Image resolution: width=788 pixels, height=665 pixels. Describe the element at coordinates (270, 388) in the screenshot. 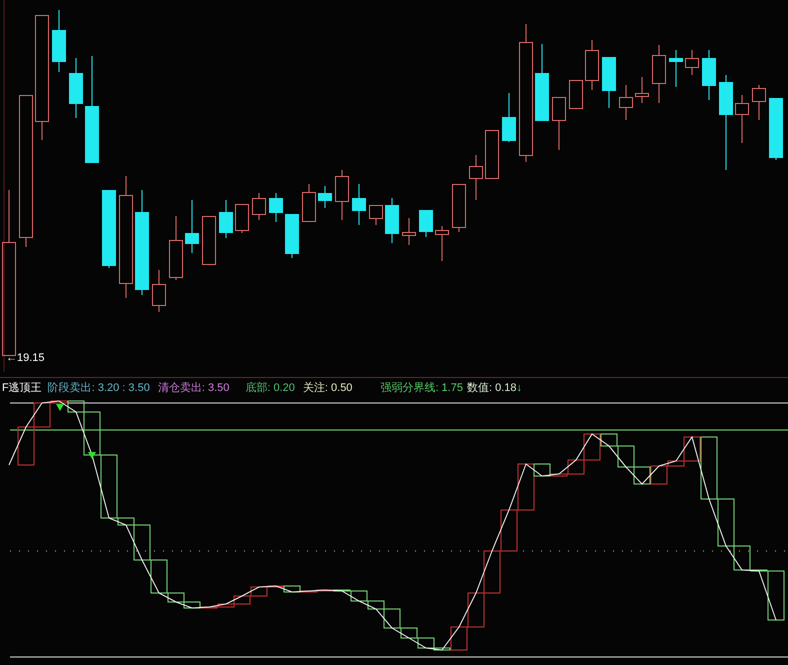

I see `legend-entry: 底部: 0.20` at that location.